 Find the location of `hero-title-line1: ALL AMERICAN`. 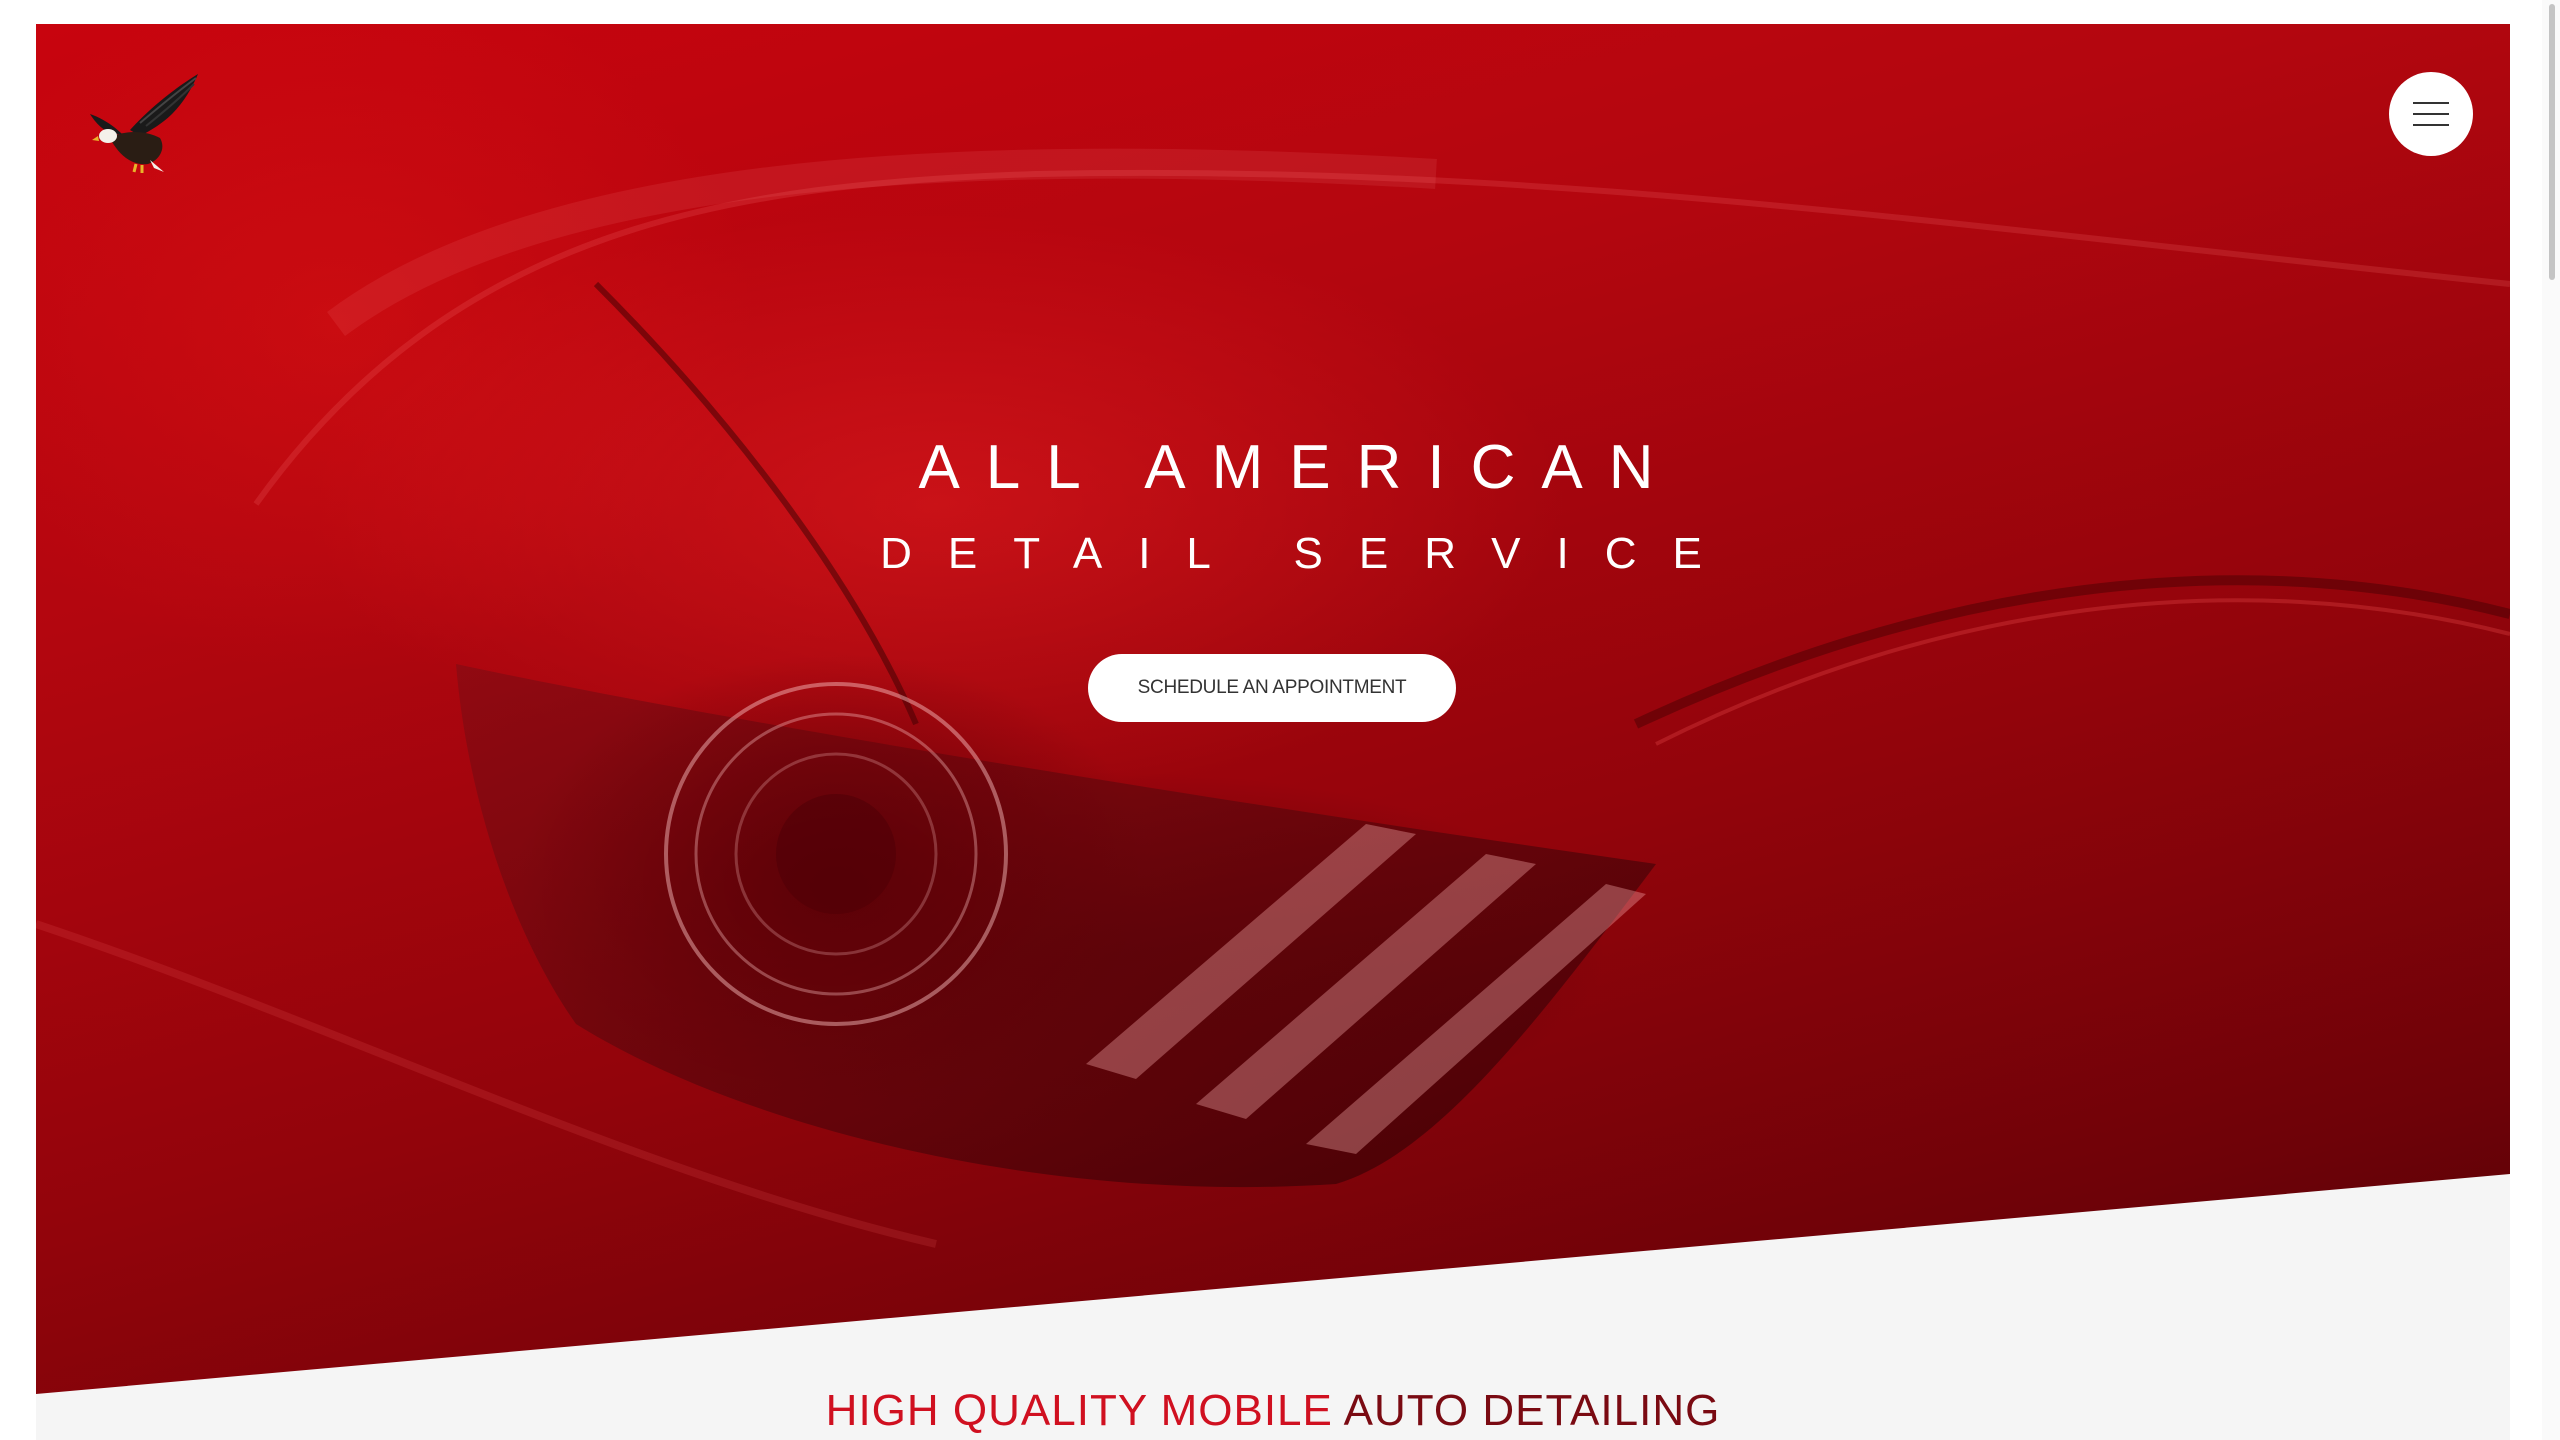

hero-title-line1: ALL AMERICAN is located at coordinates (1299, 467).